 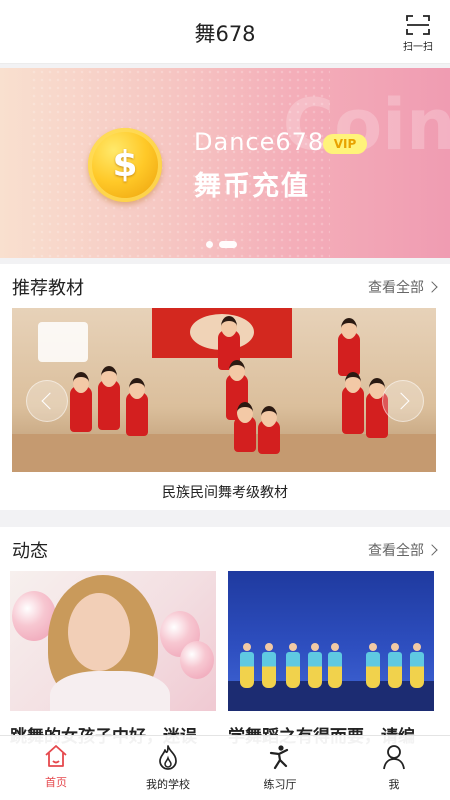 I want to click on tab-label: 我, so click(x=394, y=784).